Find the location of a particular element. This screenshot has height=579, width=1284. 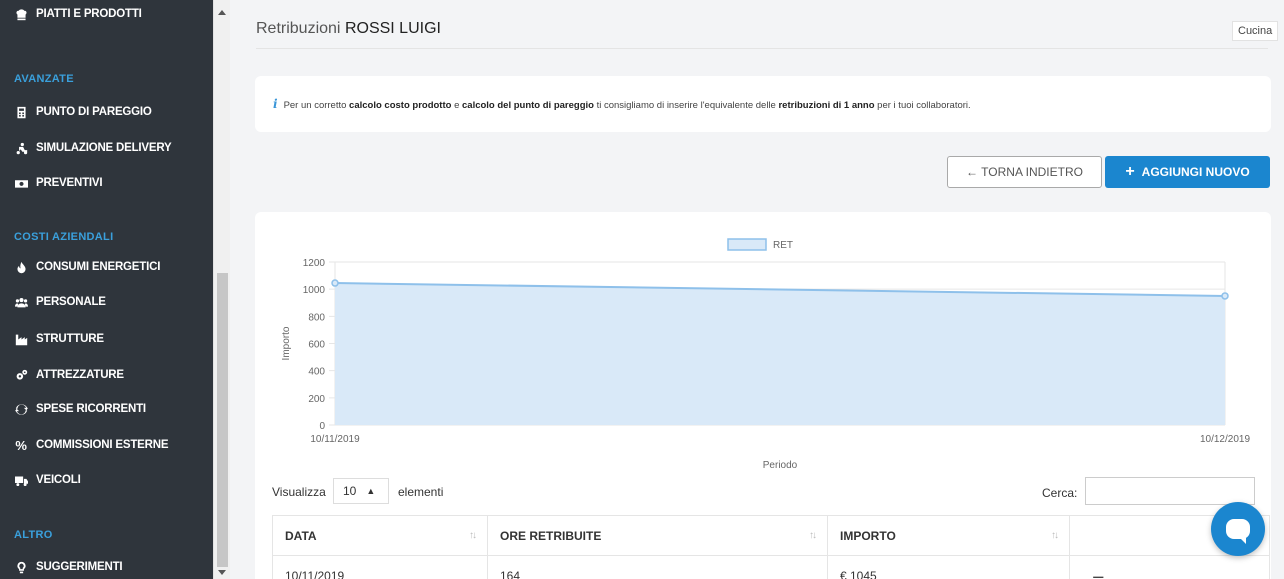

table-header-row: DATA ↑↓ ORE RETRIBUITE ↑↓ IMPORTO ↑↓ is located at coordinates (771, 535).